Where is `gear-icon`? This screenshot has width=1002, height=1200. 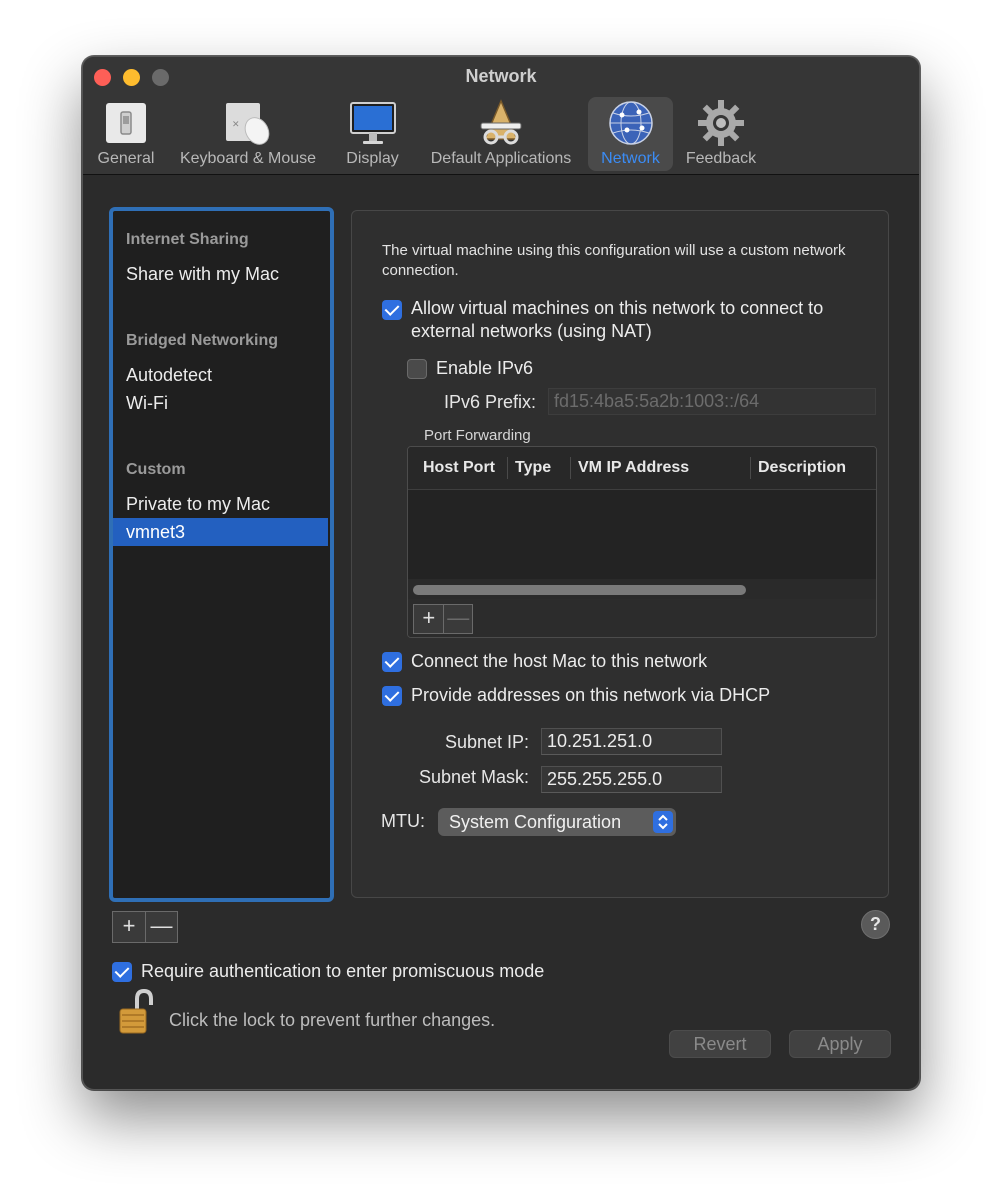 gear-icon is located at coordinates (721, 123).